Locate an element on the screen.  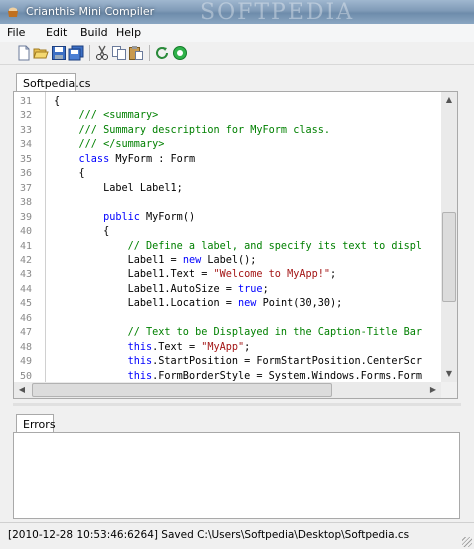
menu-build: Build is located at coordinates (94, 32).